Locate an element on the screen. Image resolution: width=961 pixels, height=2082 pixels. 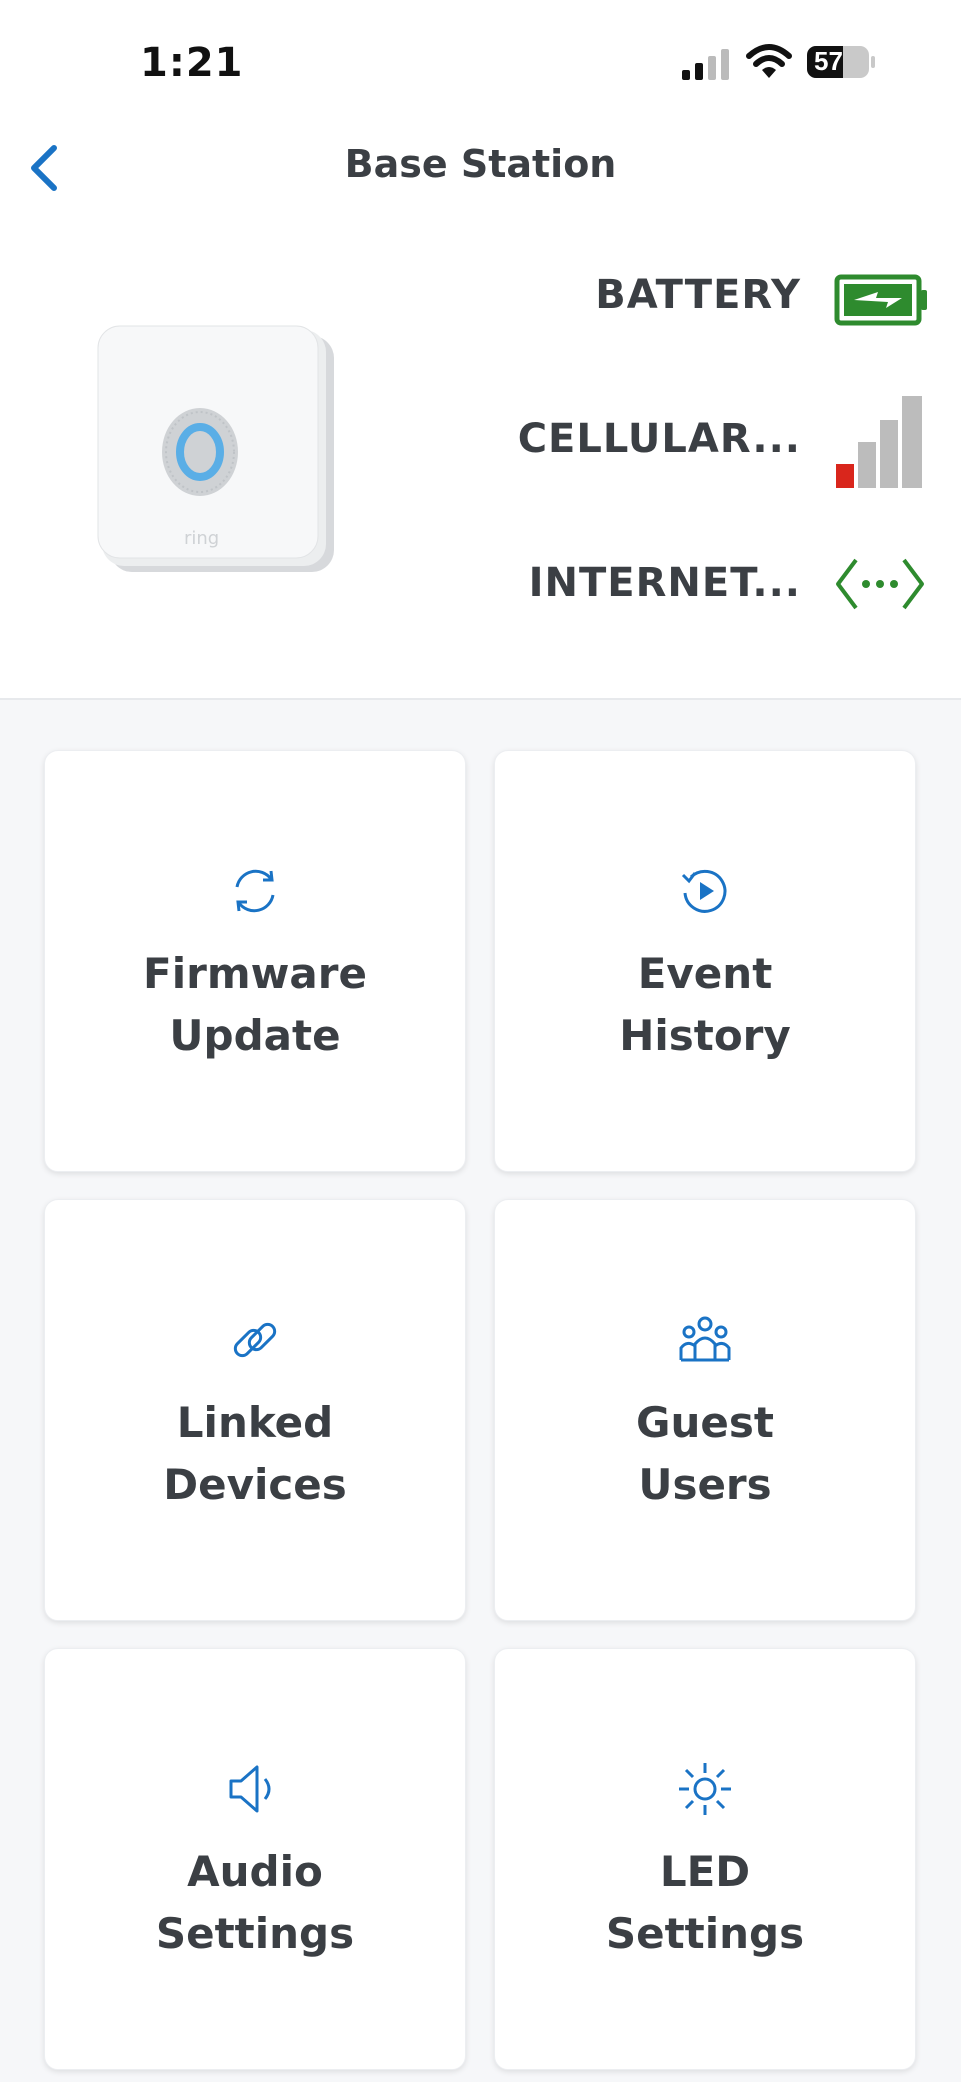
event-history-tile: Event History is located at coordinates (705, 961).